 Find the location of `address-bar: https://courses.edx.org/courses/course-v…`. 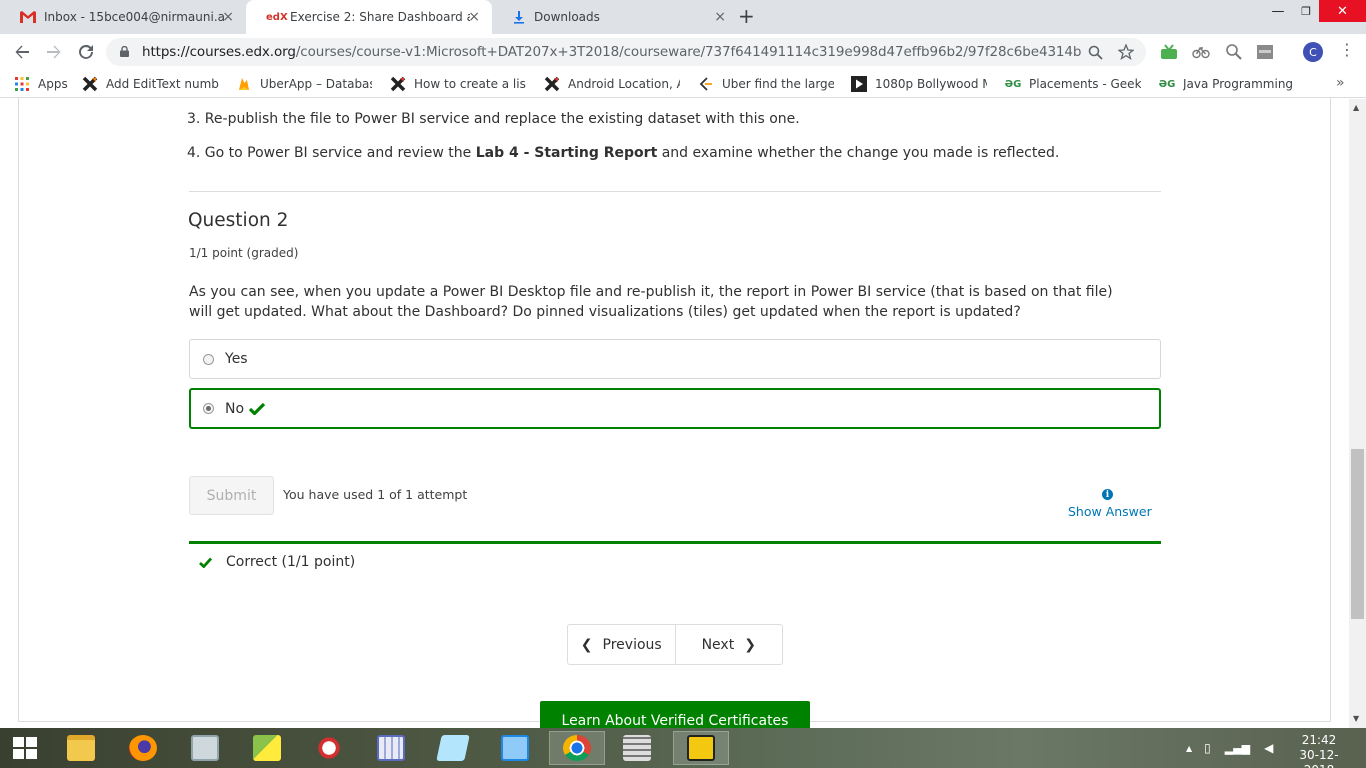

address-bar: https://courses.edx.org/courses/course-v… is located at coordinates (626, 52).